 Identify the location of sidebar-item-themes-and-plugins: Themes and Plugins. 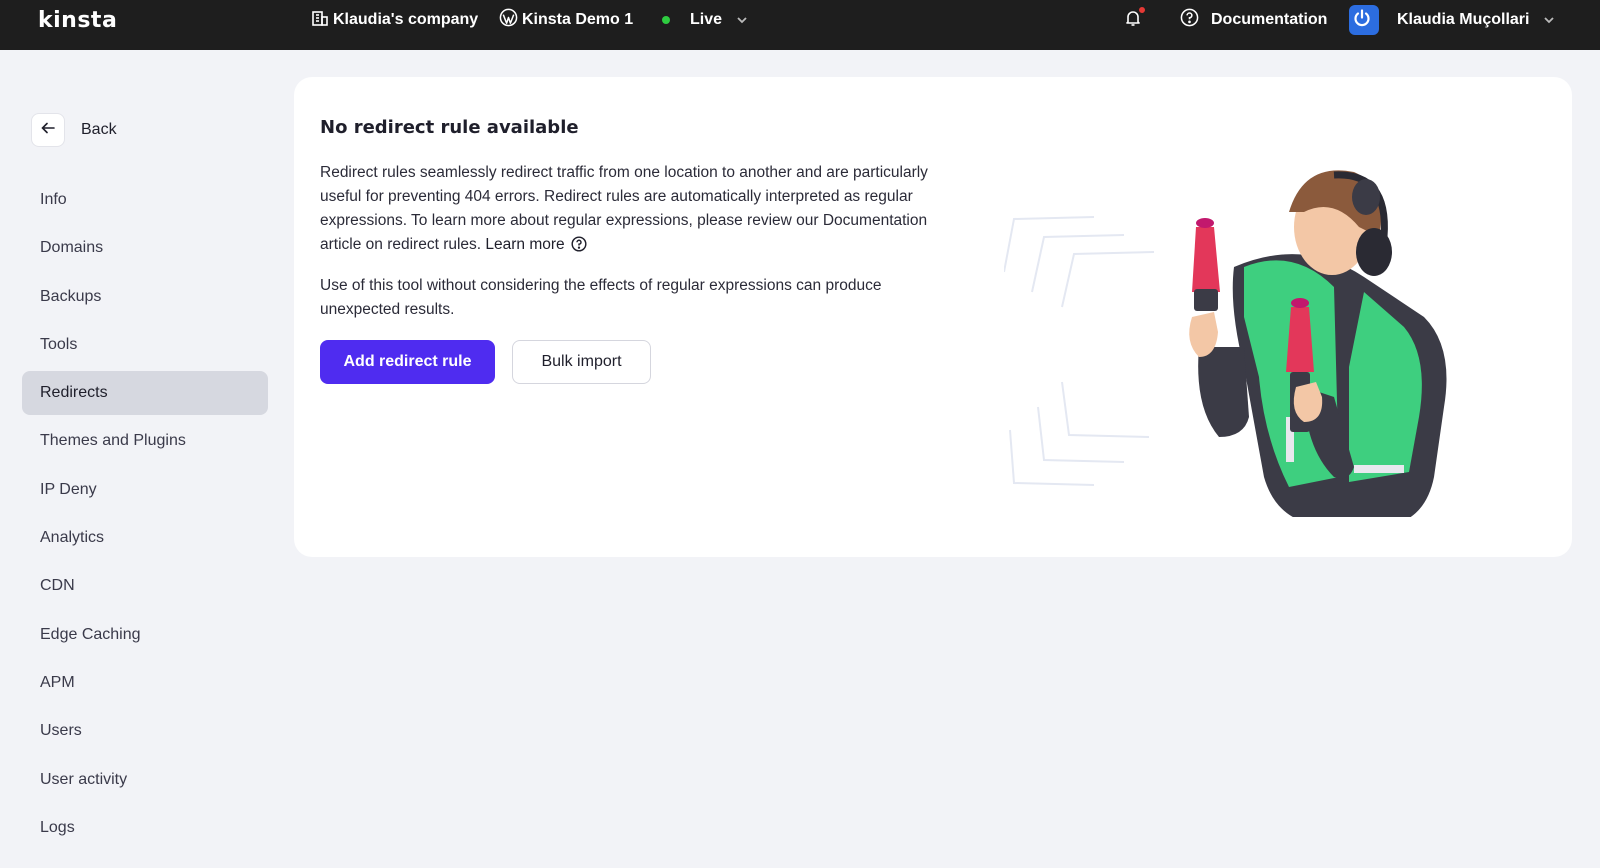
(145, 441).